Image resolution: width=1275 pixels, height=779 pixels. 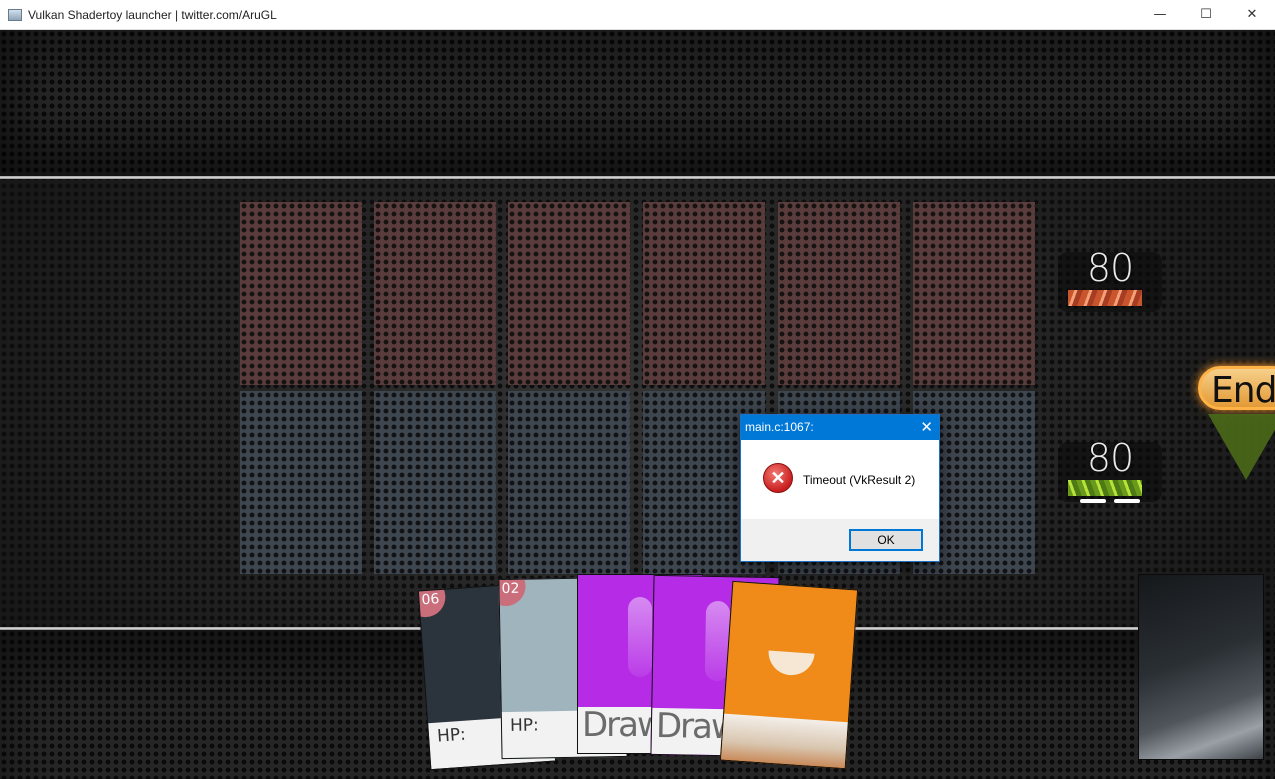 What do you see at coordinates (512, 591) in the screenshot?
I see `card-cost-badge: 02` at bounding box center [512, 591].